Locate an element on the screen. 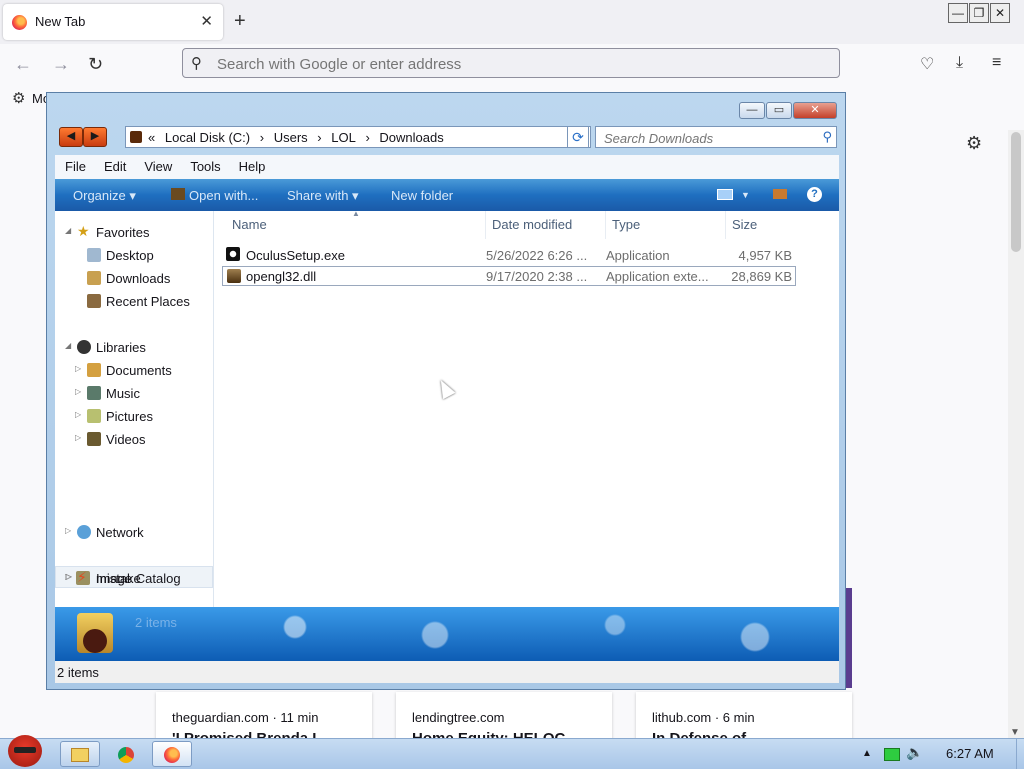 The height and width of the screenshot is (769, 1024). nav-videos: ▷ Videos is located at coordinates (134, 439).